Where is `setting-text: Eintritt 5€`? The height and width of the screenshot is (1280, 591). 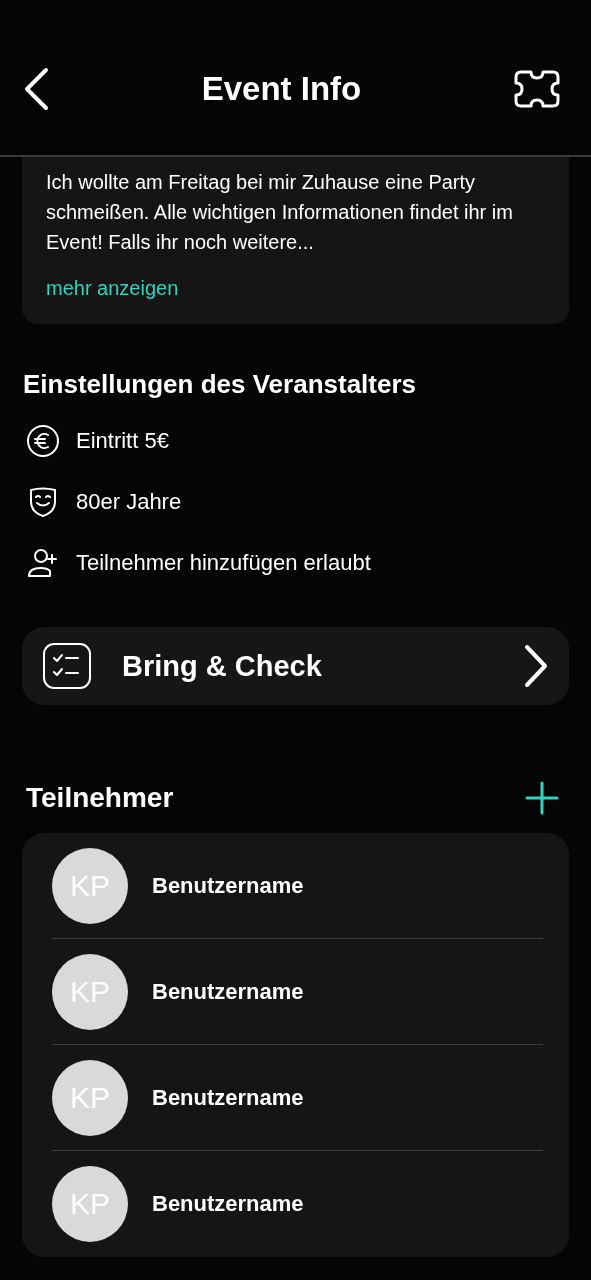
setting-text: Eintritt 5€ is located at coordinates (122, 440).